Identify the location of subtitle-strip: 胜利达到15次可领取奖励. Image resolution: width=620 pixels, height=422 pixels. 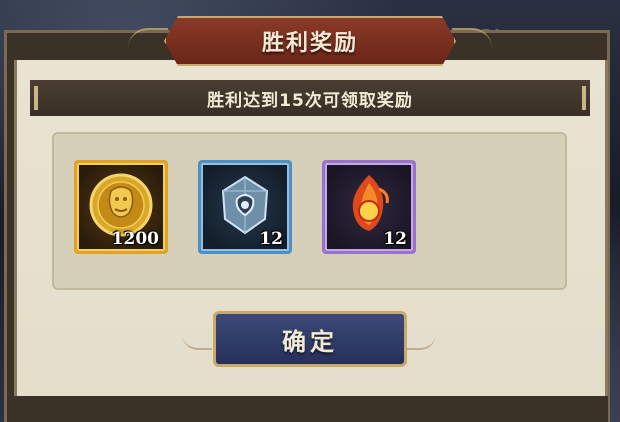
(310, 98).